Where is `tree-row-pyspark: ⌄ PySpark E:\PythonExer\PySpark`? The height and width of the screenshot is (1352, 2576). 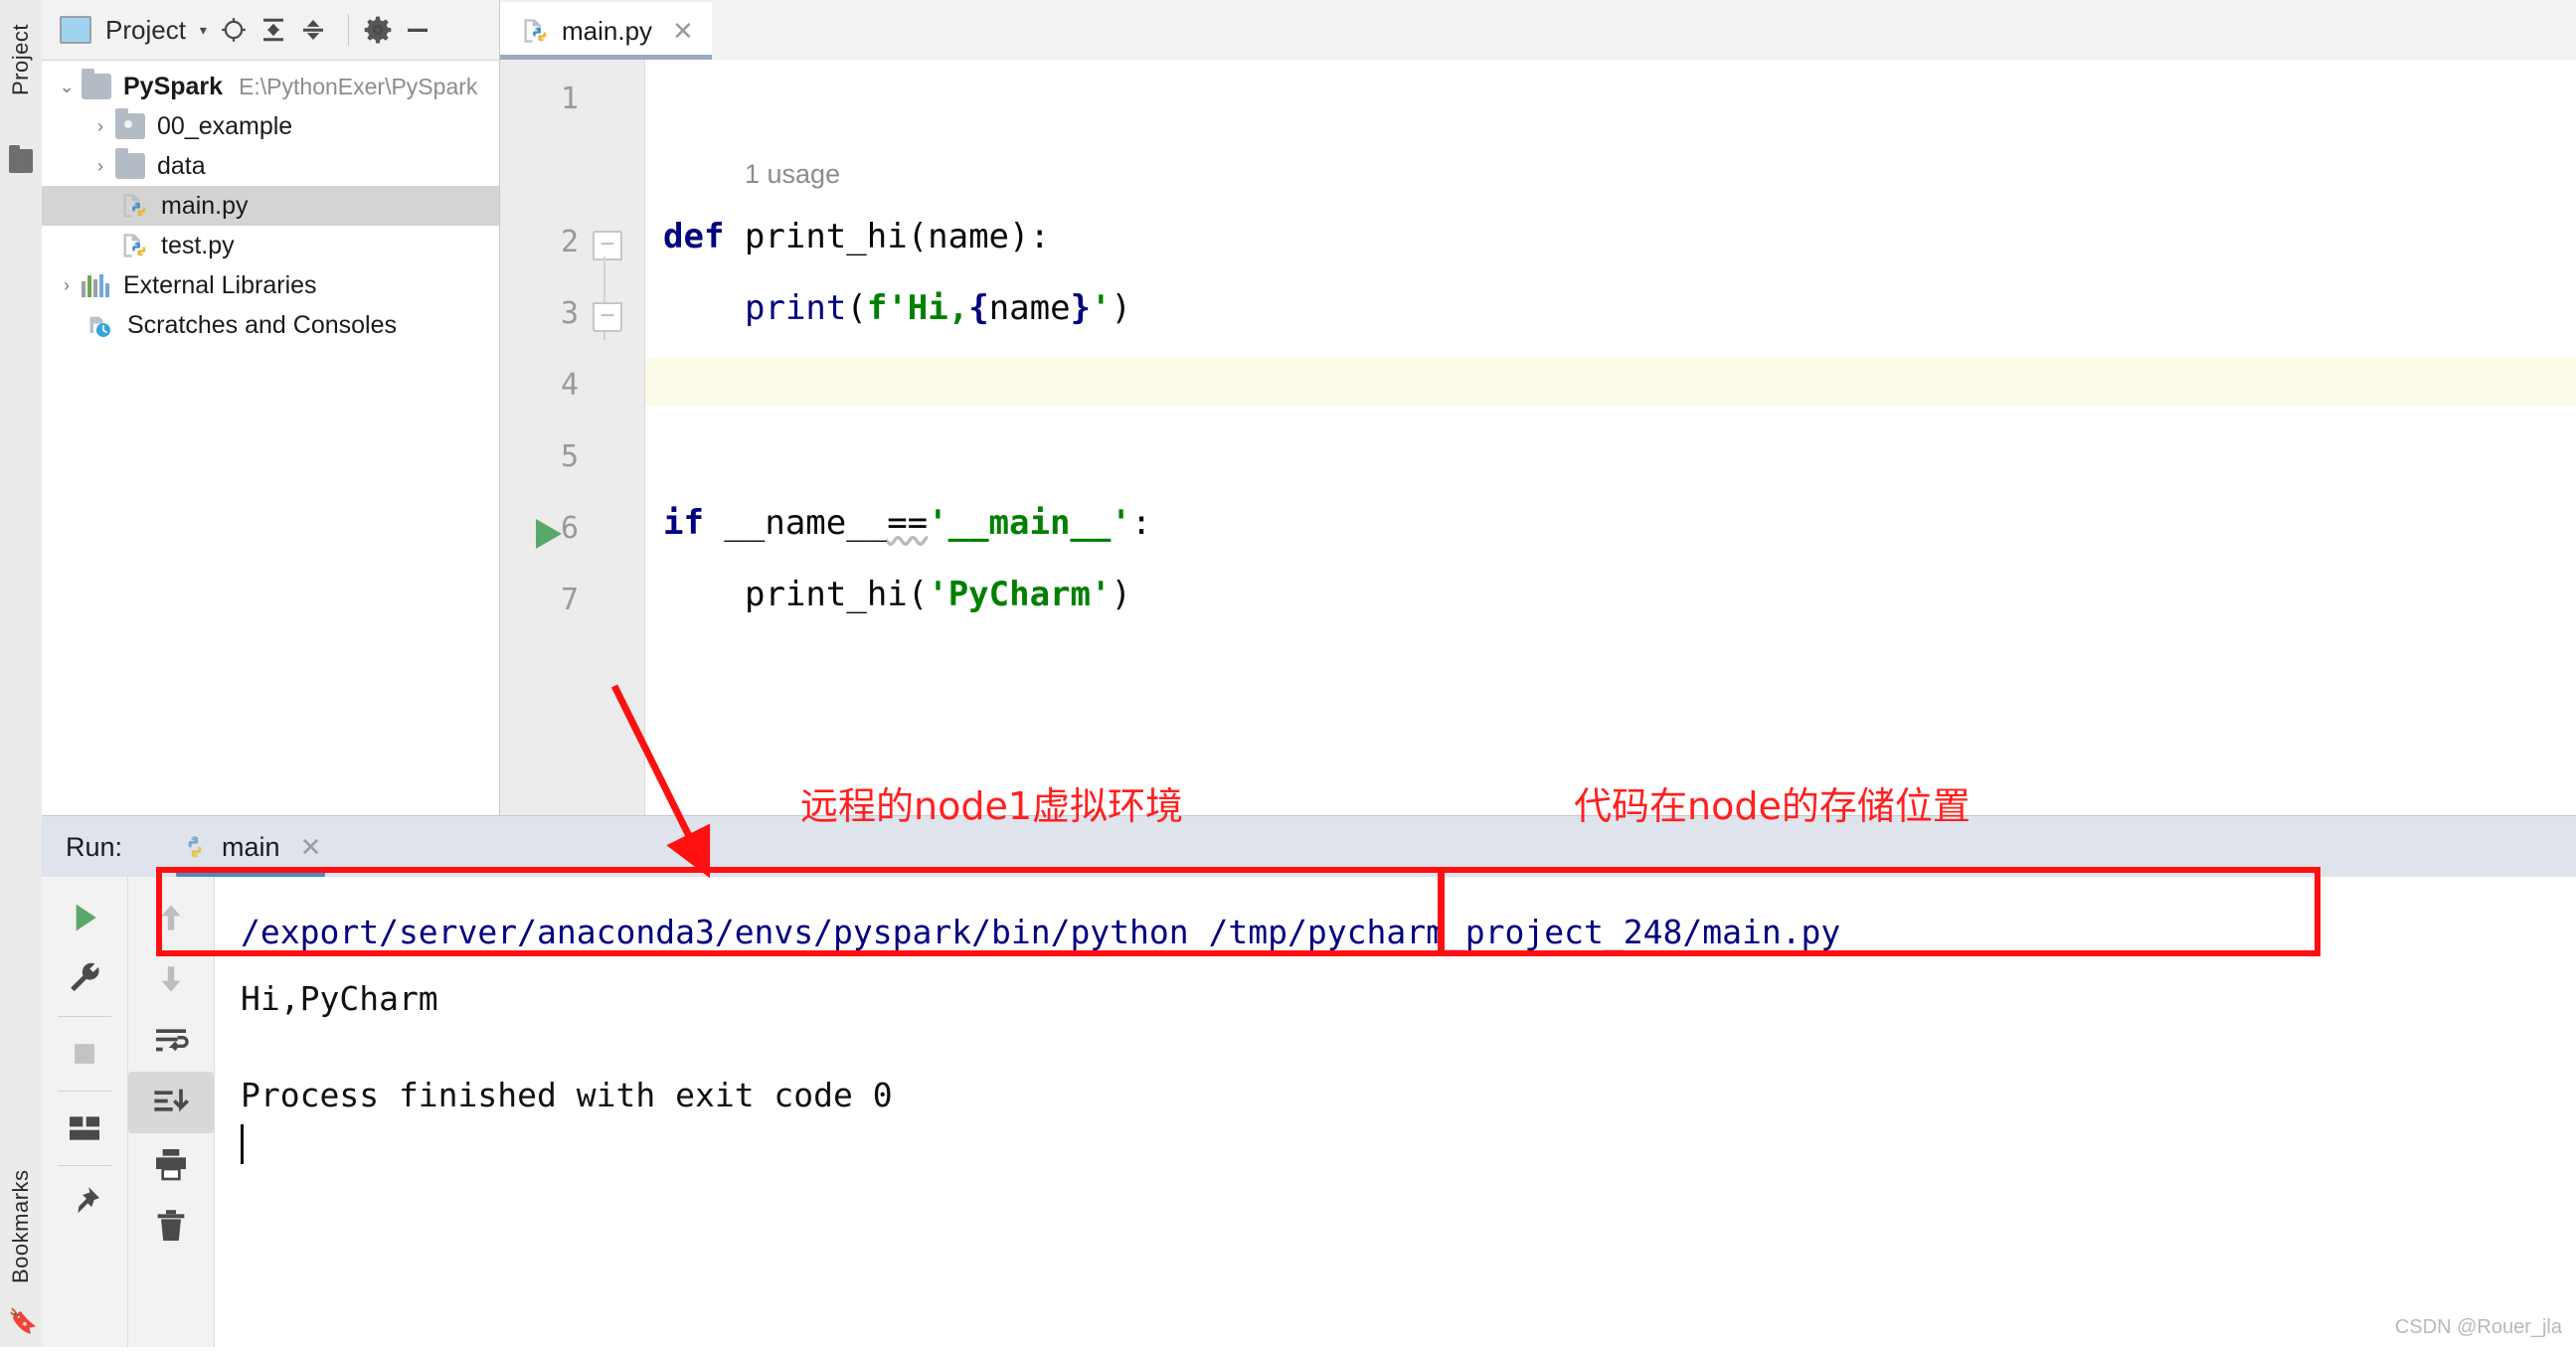
tree-row-pyspark: ⌄ PySpark E:\PythonExer\PySpark is located at coordinates (270, 86).